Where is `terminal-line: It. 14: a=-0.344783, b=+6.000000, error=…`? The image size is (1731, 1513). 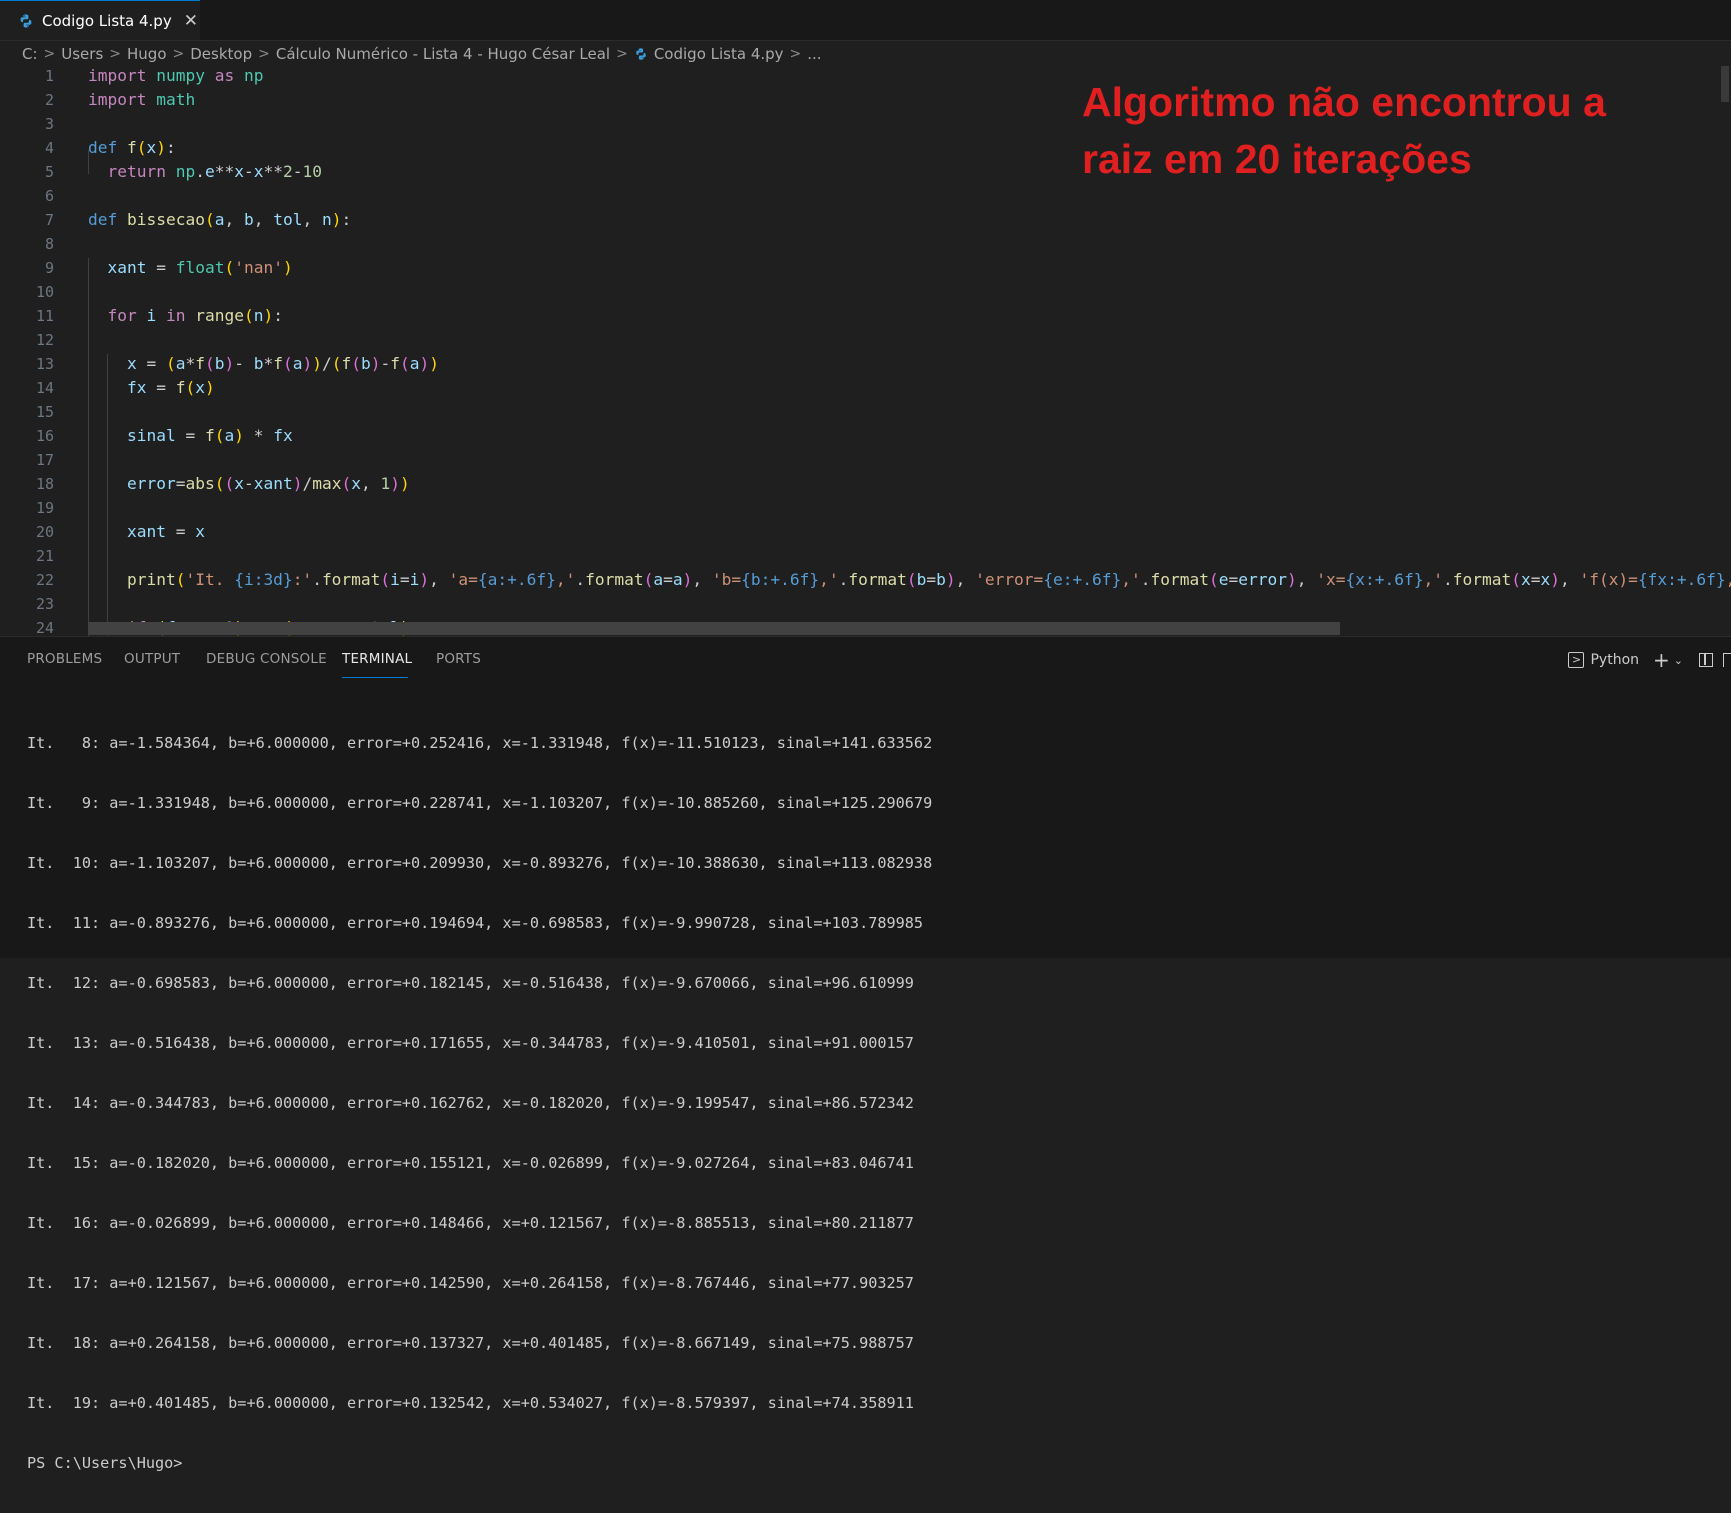 terminal-line: It. 14: a=-0.344783, b=+6.000000, error=… is located at coordinates (470, 1103).